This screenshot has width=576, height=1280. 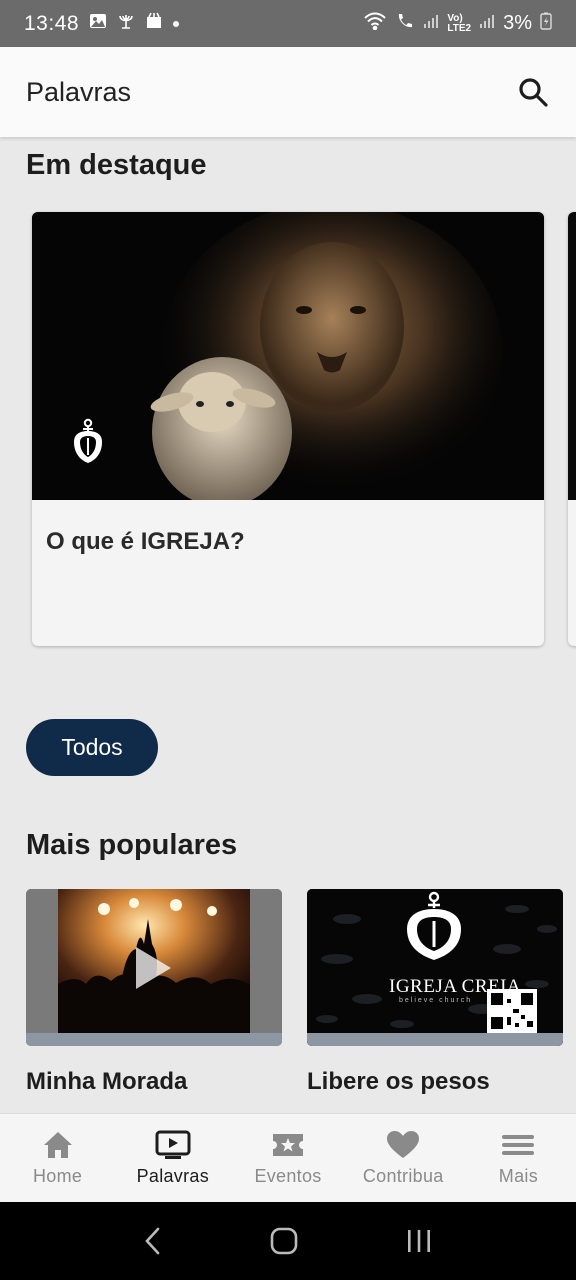 I want to click on back-icon, so click(x=153, y=1241).